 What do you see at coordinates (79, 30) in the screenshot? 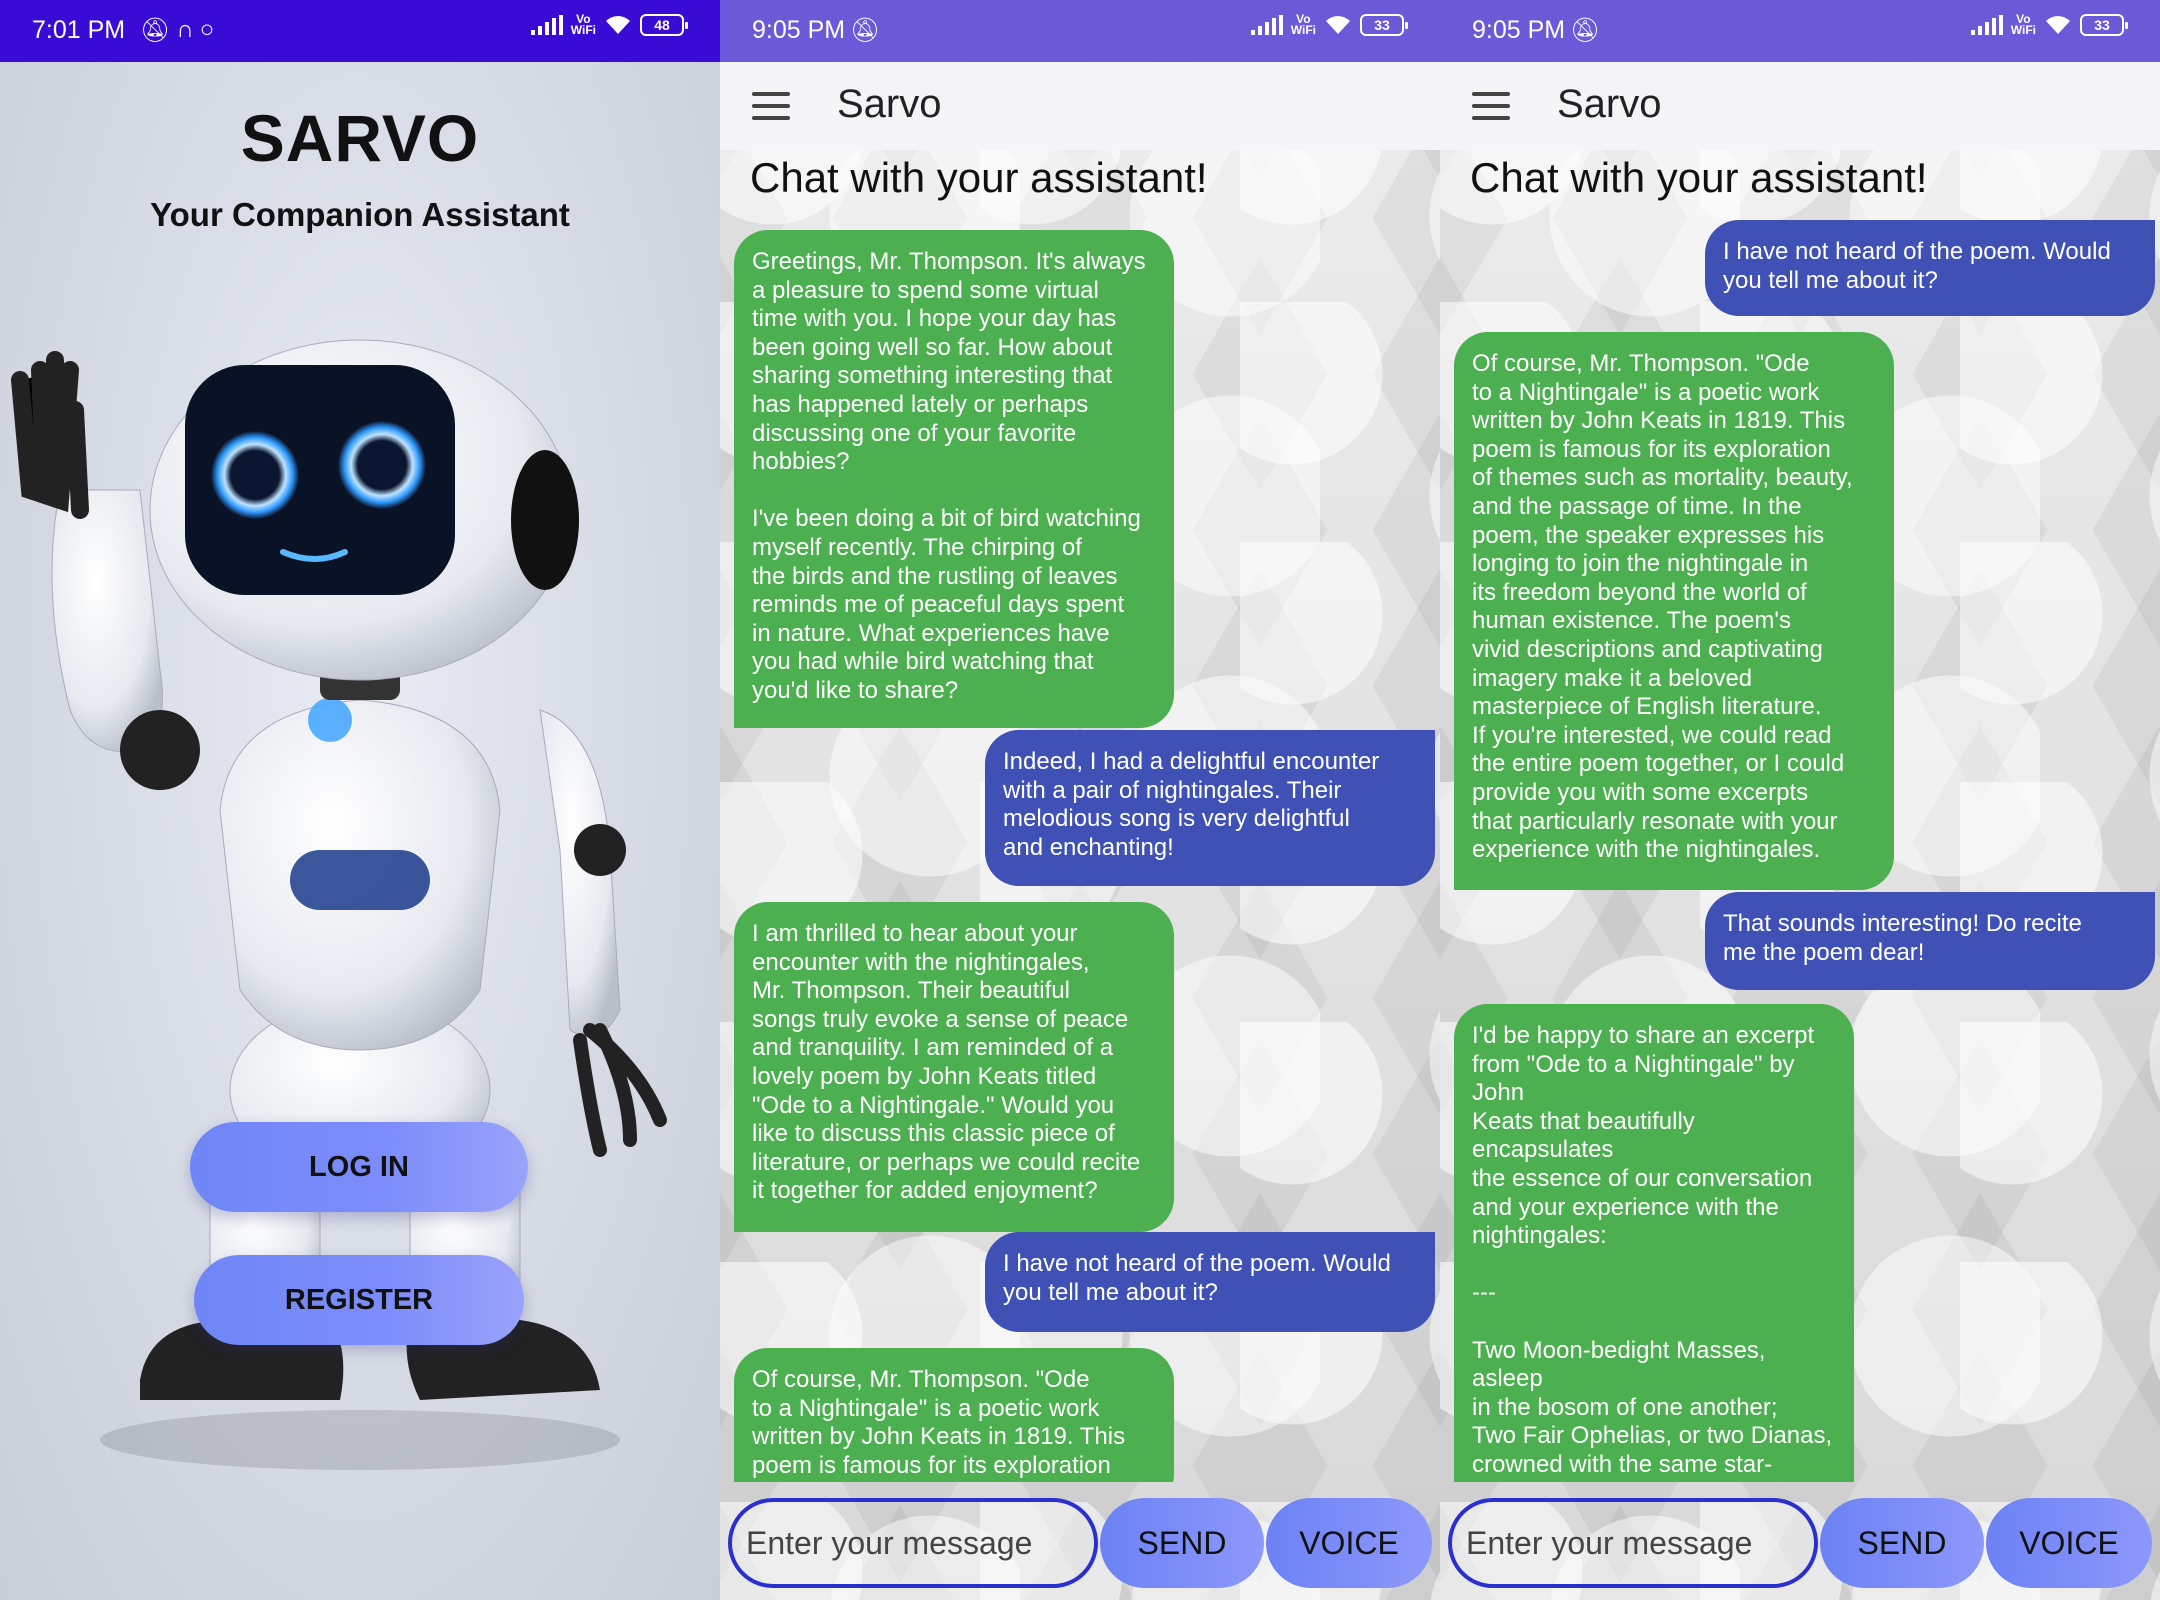
I see `status-time: 7:01 PM` at bounding box center [79, 30].